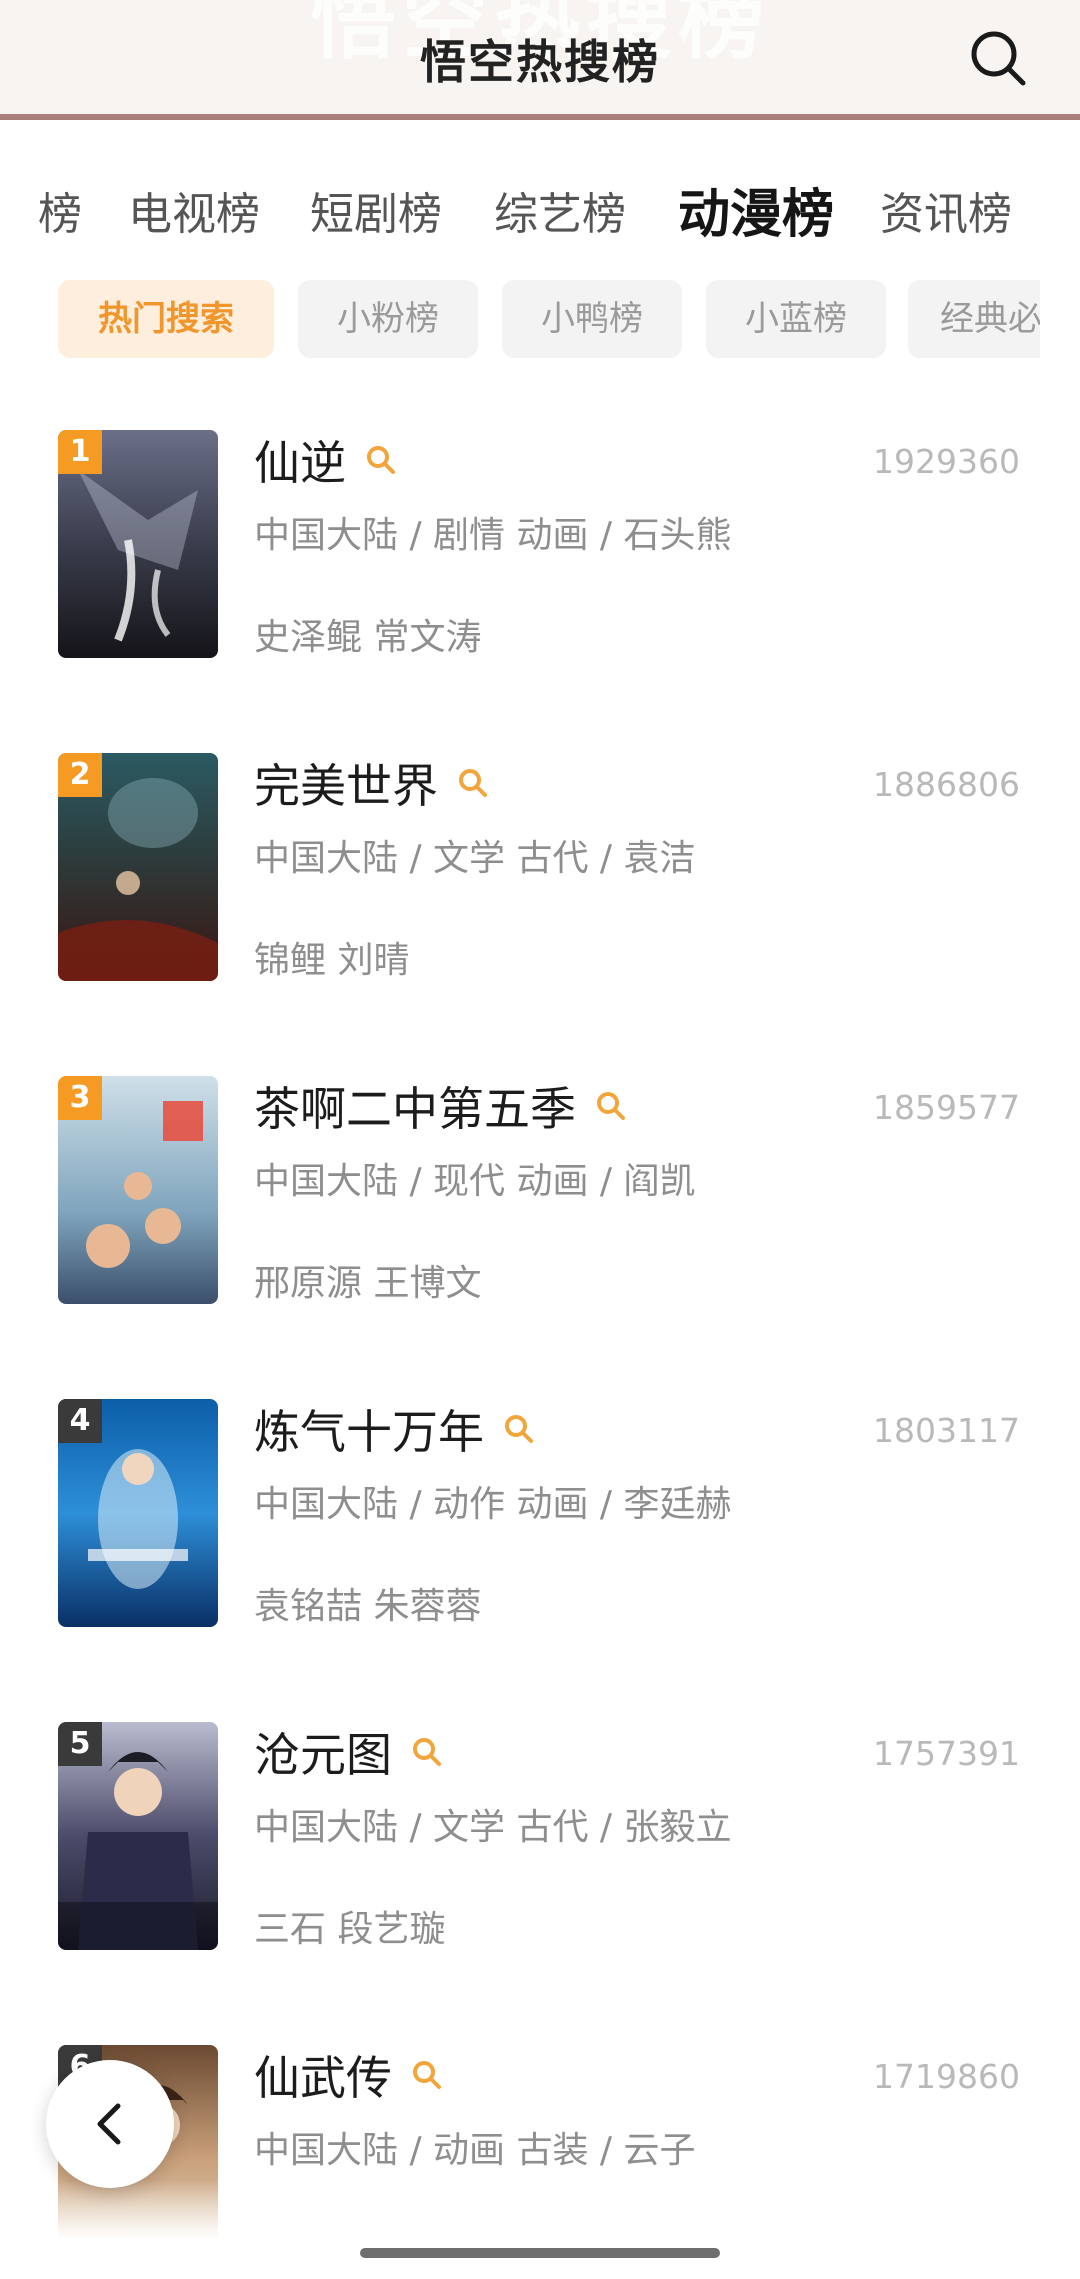 The height and width of the screenshot is (2279, 1080). What do you see at coordinates (946, 1107) in the screenshot?
I see `search-count: 1859577` at bounding box center [946, 1107].